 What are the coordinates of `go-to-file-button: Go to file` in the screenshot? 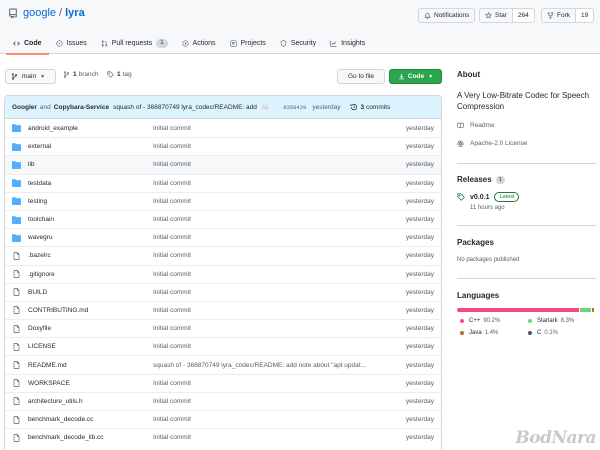 It's located at (361, 76).